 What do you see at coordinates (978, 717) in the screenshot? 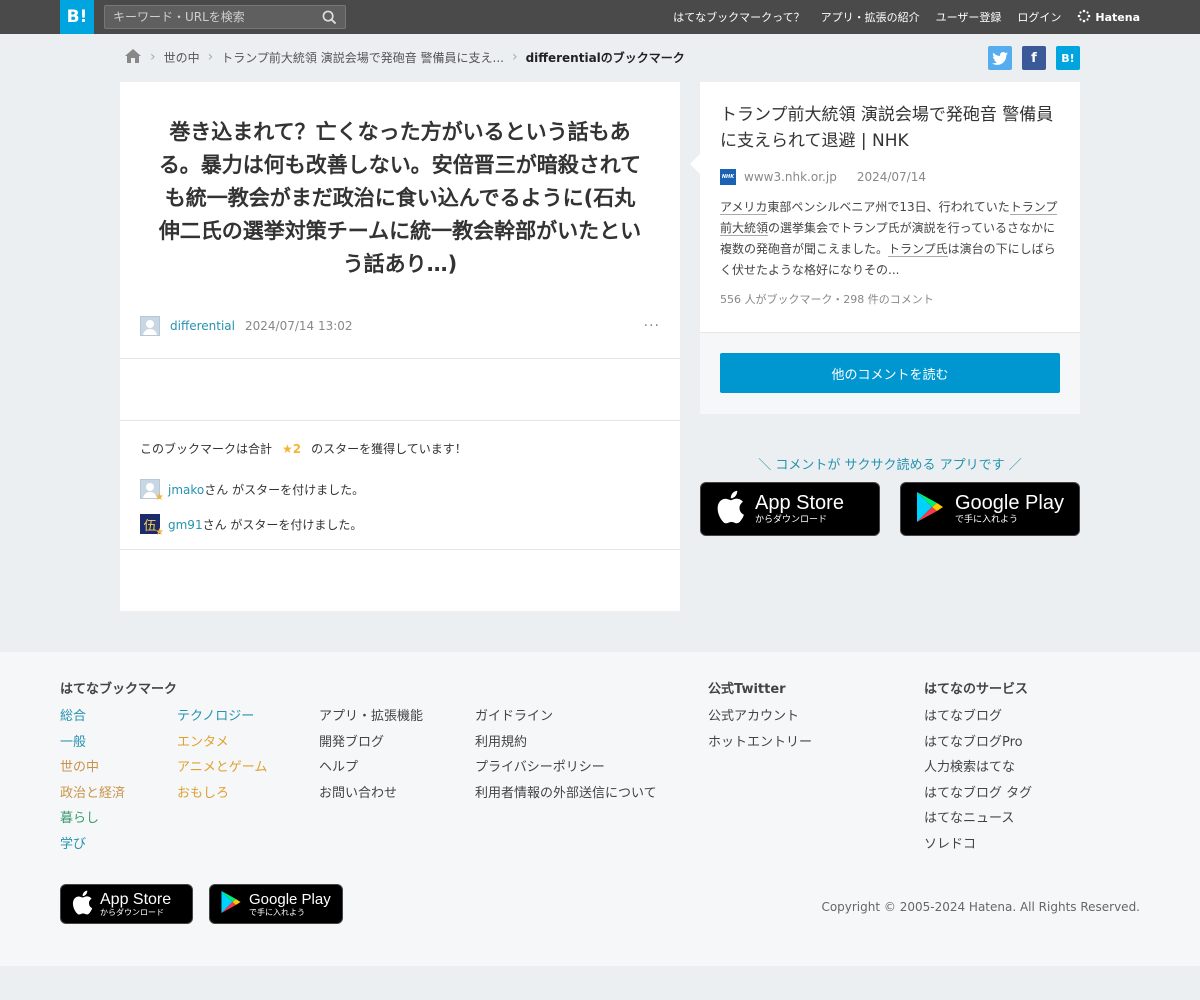
I see `footer-link: はてなブログ` at bounding box center [978, 717].